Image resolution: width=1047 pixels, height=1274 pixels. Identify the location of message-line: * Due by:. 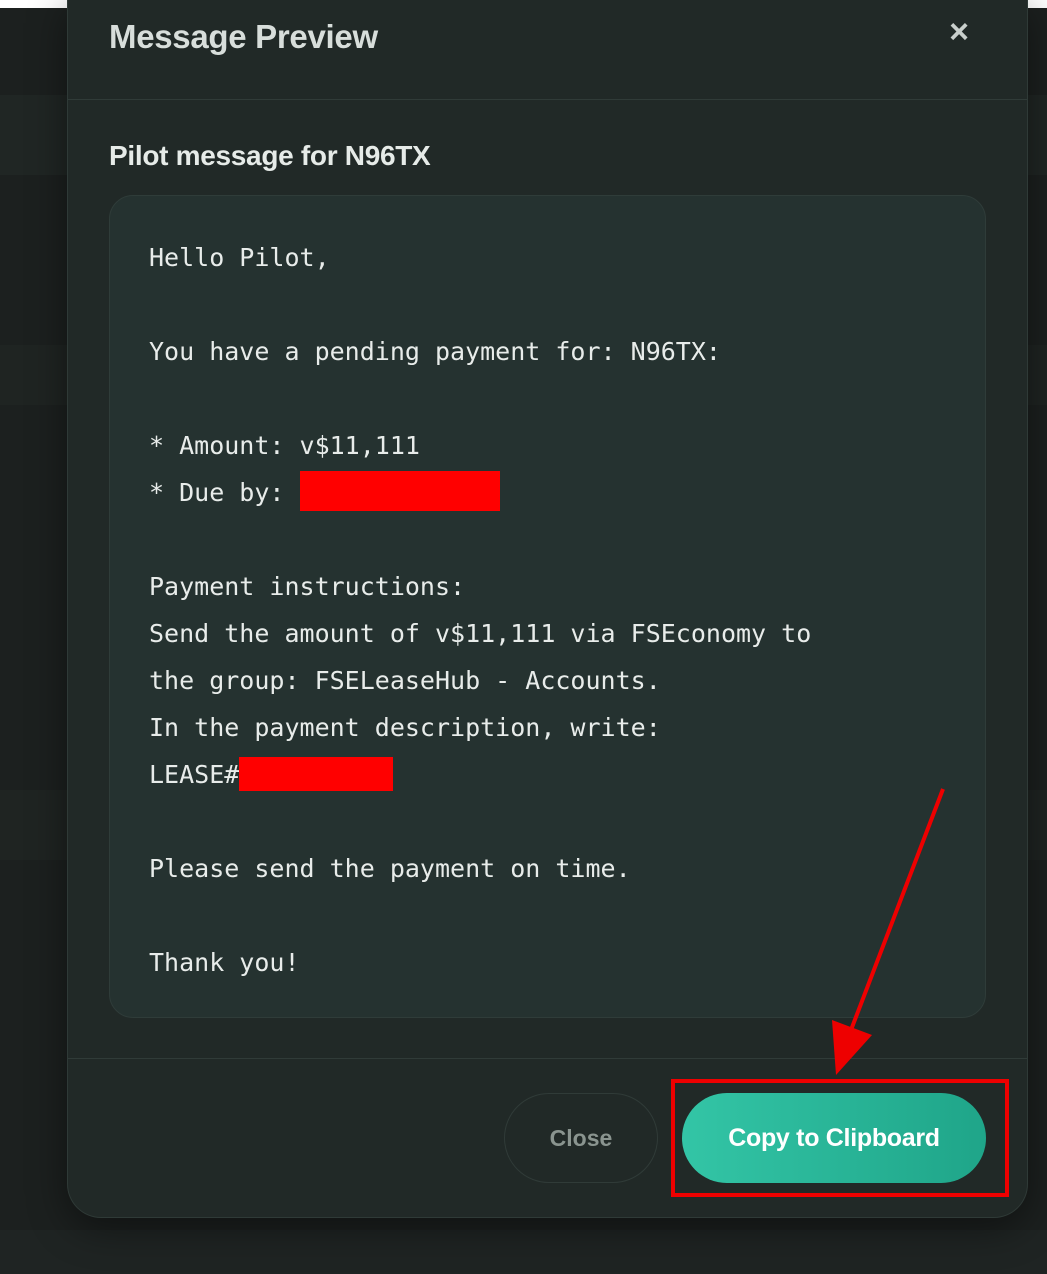
(224, 492).